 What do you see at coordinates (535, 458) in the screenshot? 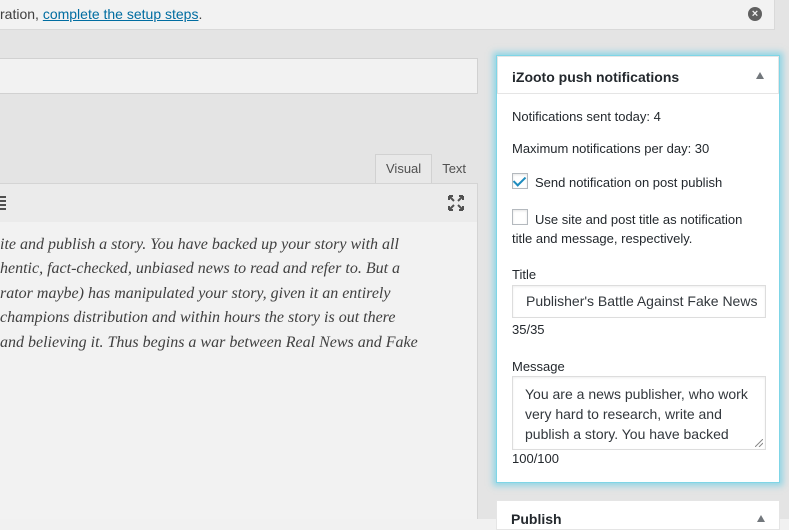
I see `message-char-count: 100/100` at bounding box center [535, 458].